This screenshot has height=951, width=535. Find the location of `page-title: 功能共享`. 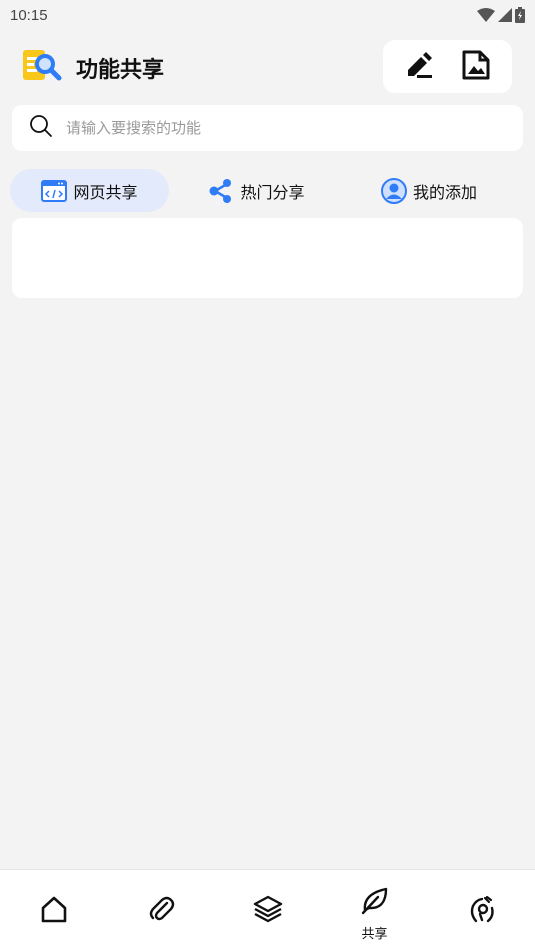

page-title: 功能共享 is located at coordinates (120, 70).